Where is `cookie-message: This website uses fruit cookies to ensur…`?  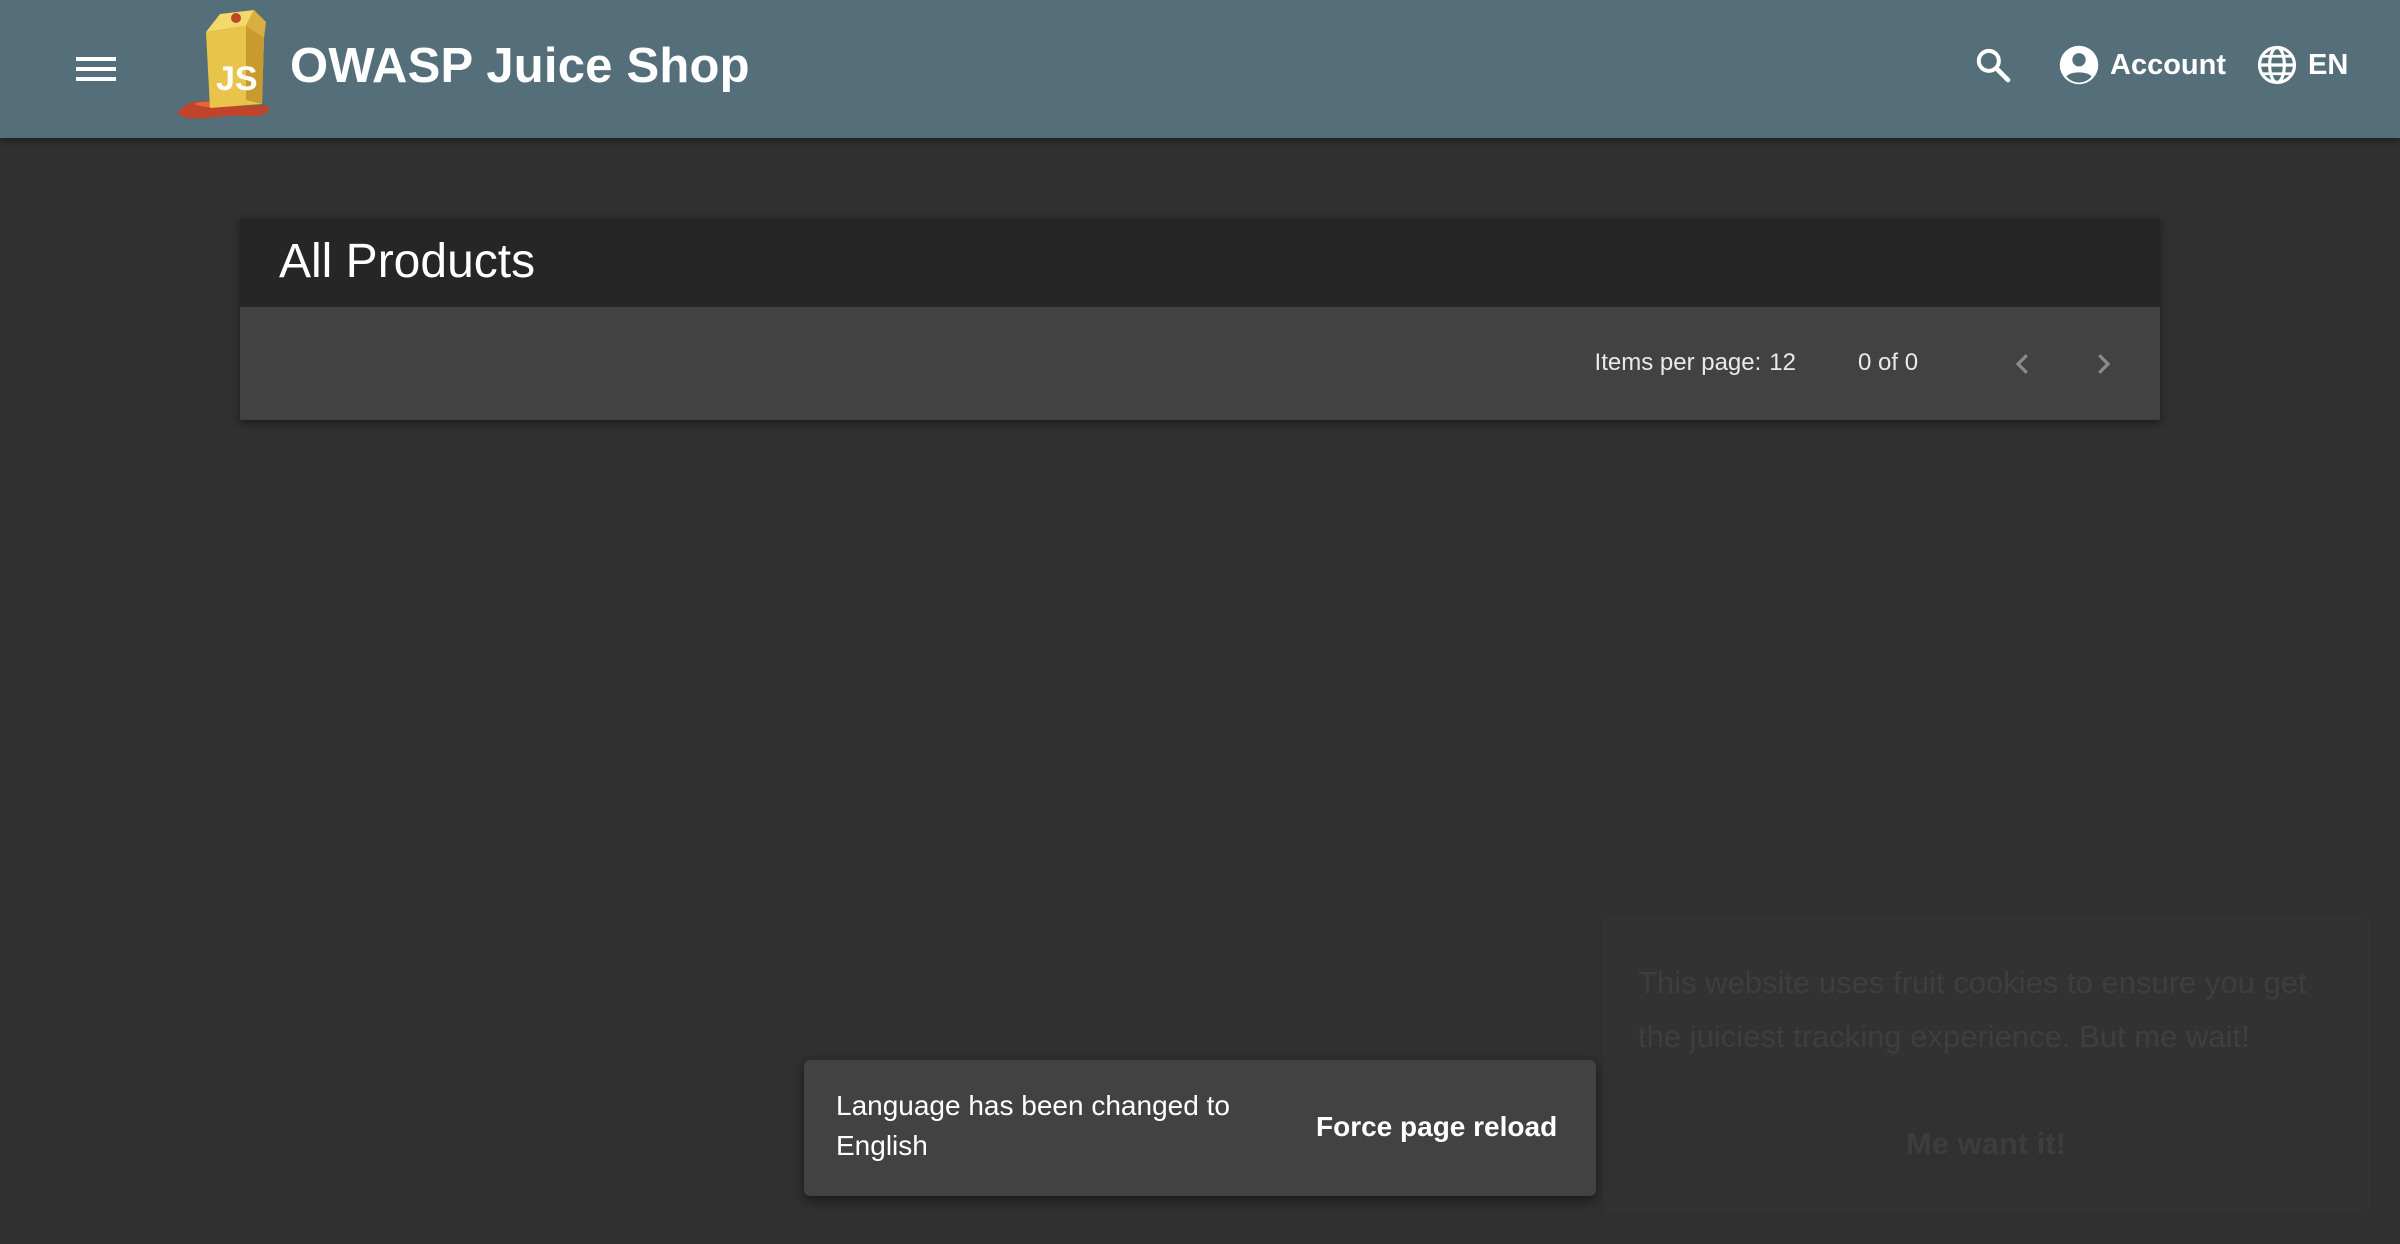
cookie-message: This website uses fruit cookies to ensur… is located at coordinates (1988, 1010).